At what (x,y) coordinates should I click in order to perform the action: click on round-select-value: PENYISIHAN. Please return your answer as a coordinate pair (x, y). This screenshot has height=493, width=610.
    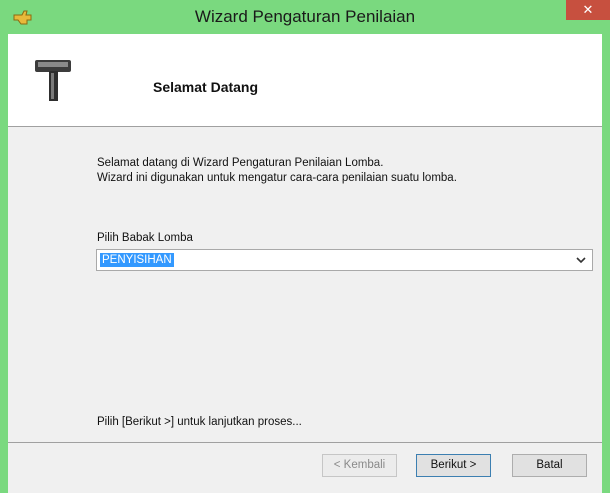
    Looking at the image, I should click on (137, 260).